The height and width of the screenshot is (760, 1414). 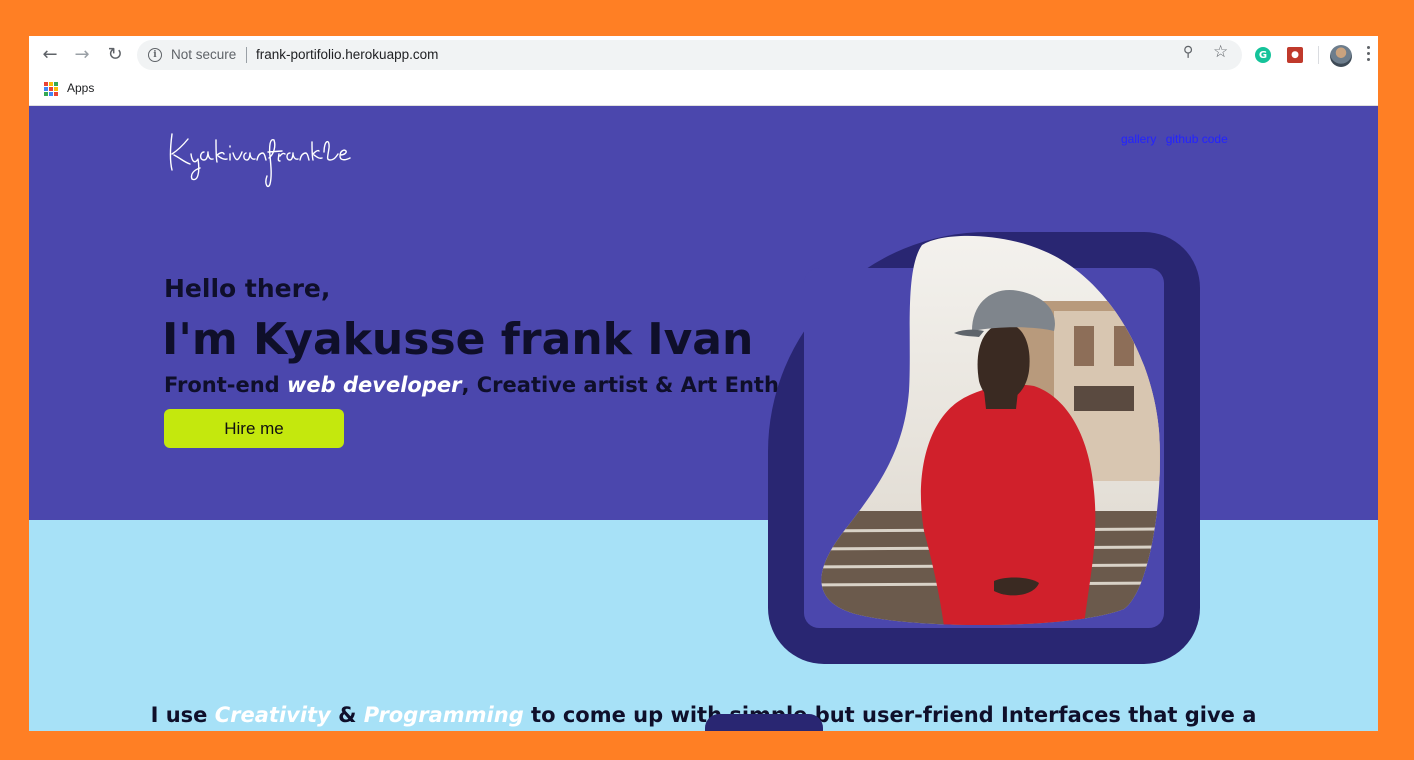 What do you see at coordinates (226, 385) in the screenshot?
I see `tagline-text-1: Front-end` at bounding box center [226, 385].